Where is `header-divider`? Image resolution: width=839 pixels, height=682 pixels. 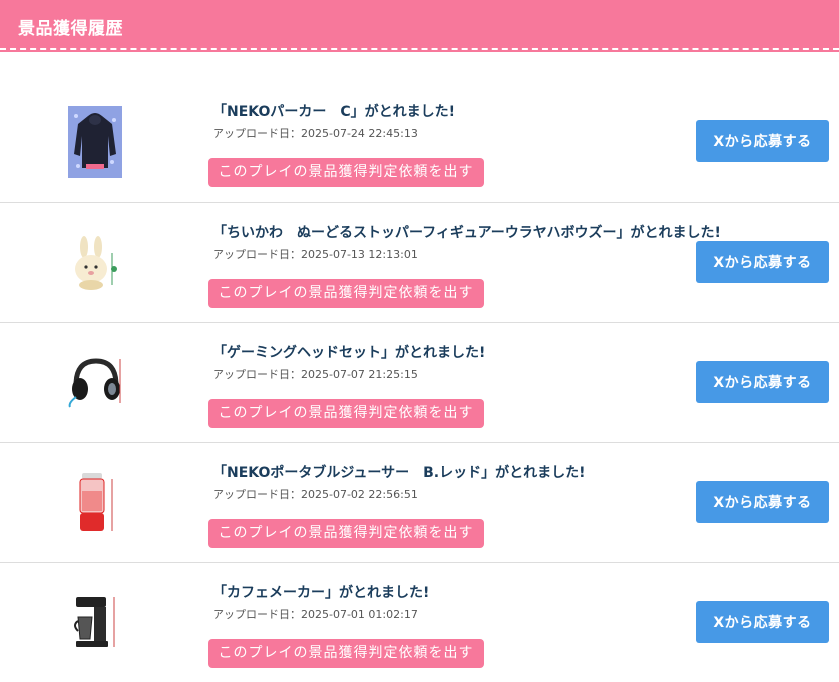 header-divider is located at coordinates (419, 49).